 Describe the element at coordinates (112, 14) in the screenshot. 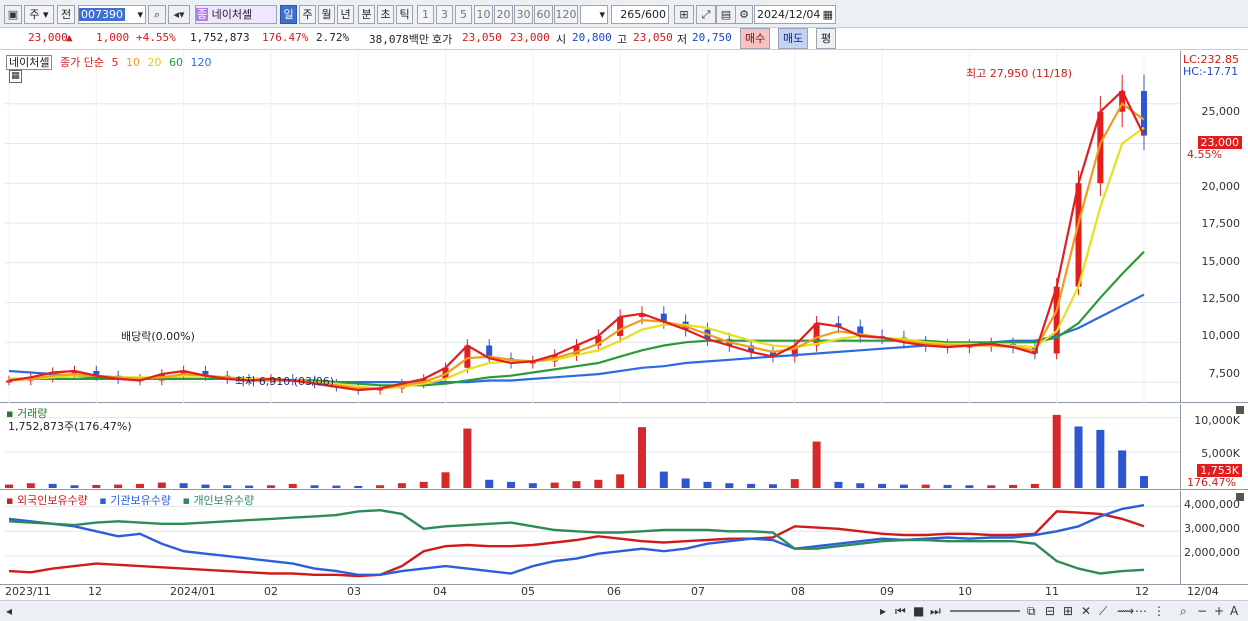

I see `code-input: 007390 ▾` at that location.